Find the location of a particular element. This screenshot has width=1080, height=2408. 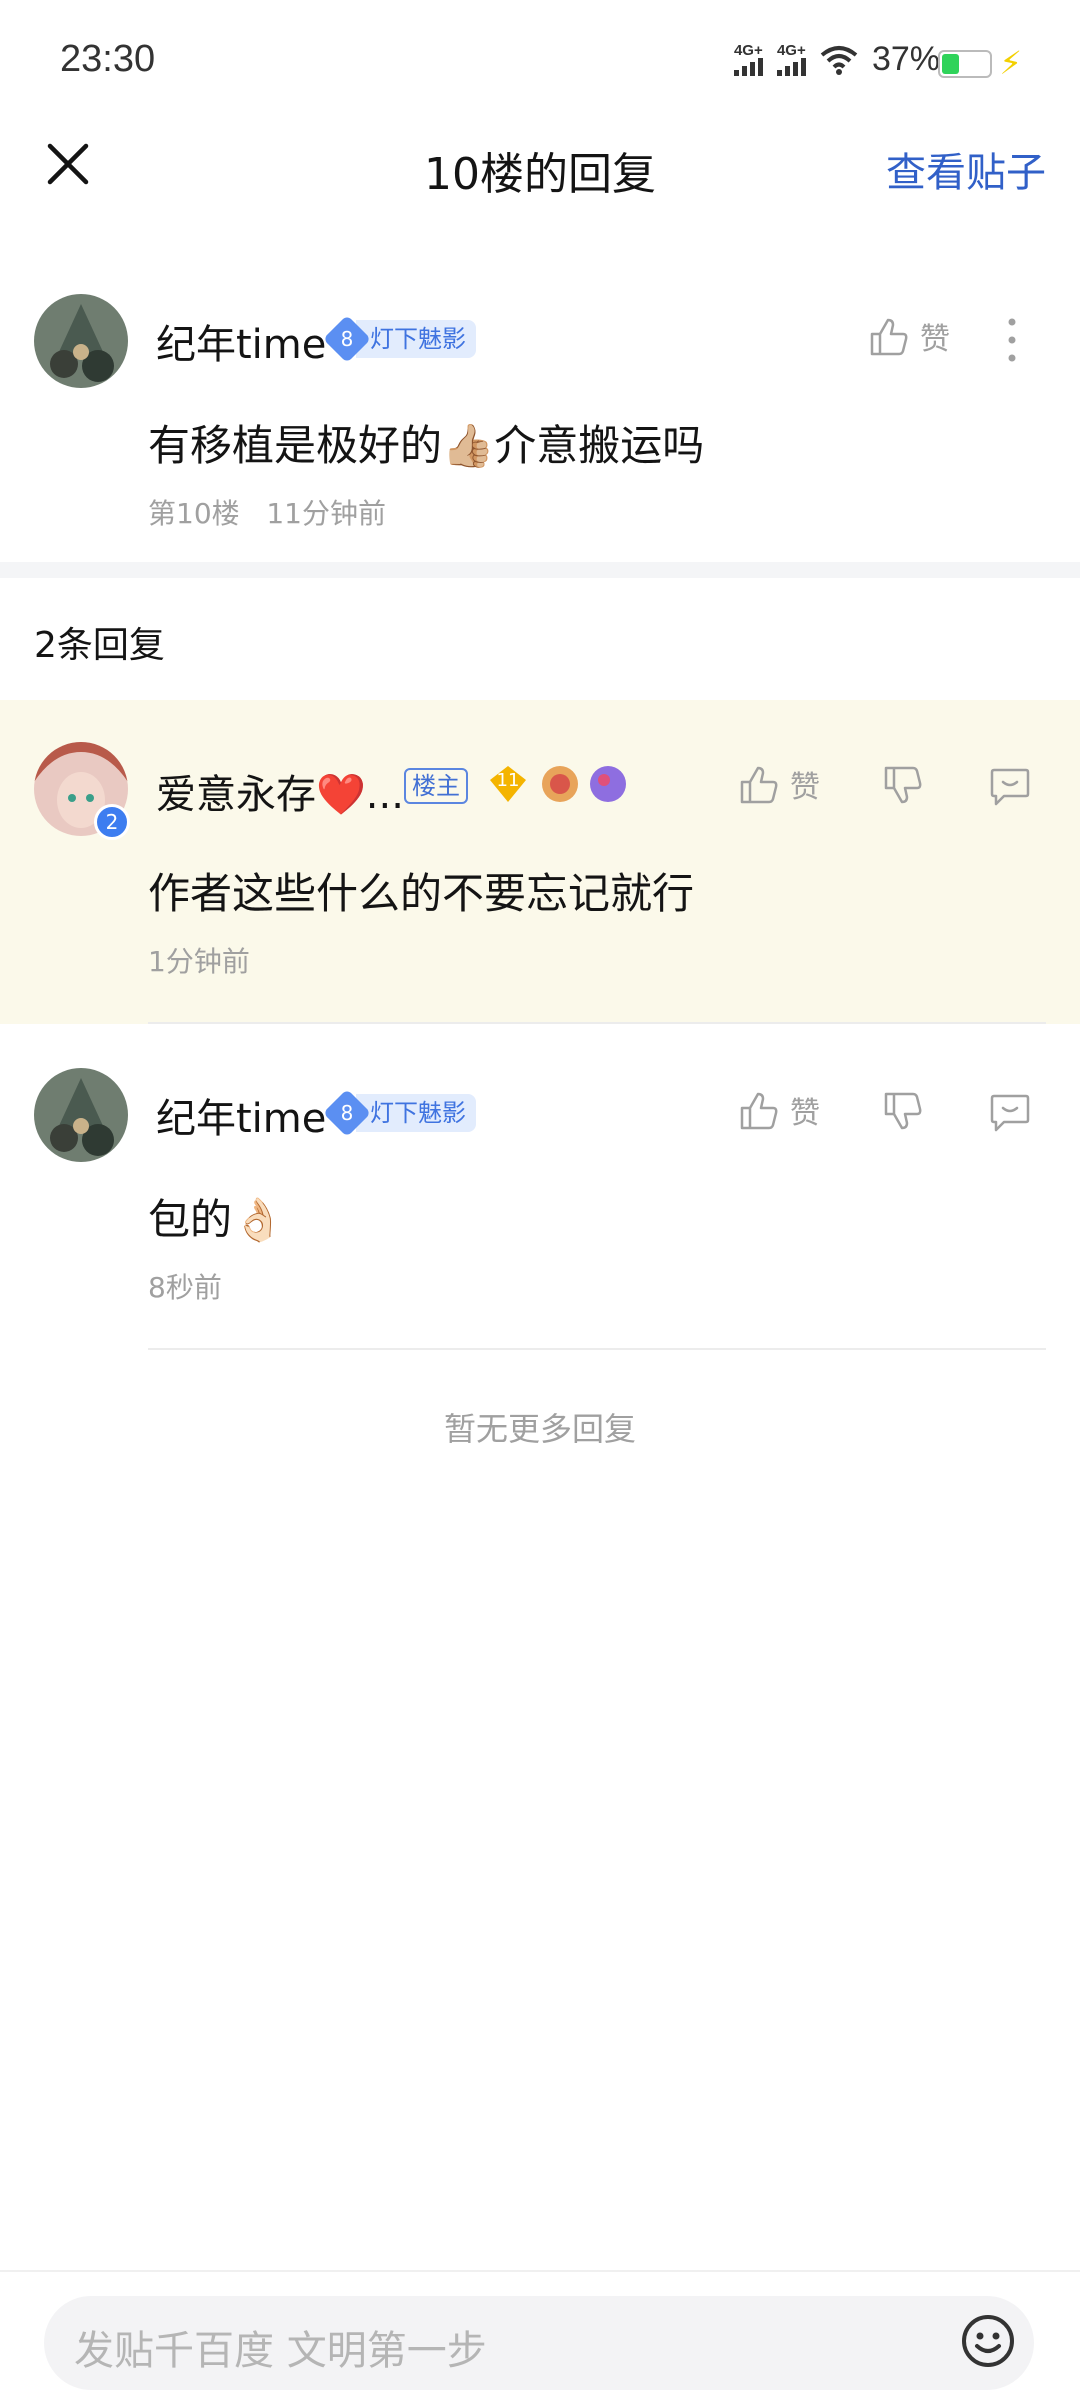

like-button: 赞 is located at coordinates (909, 336).